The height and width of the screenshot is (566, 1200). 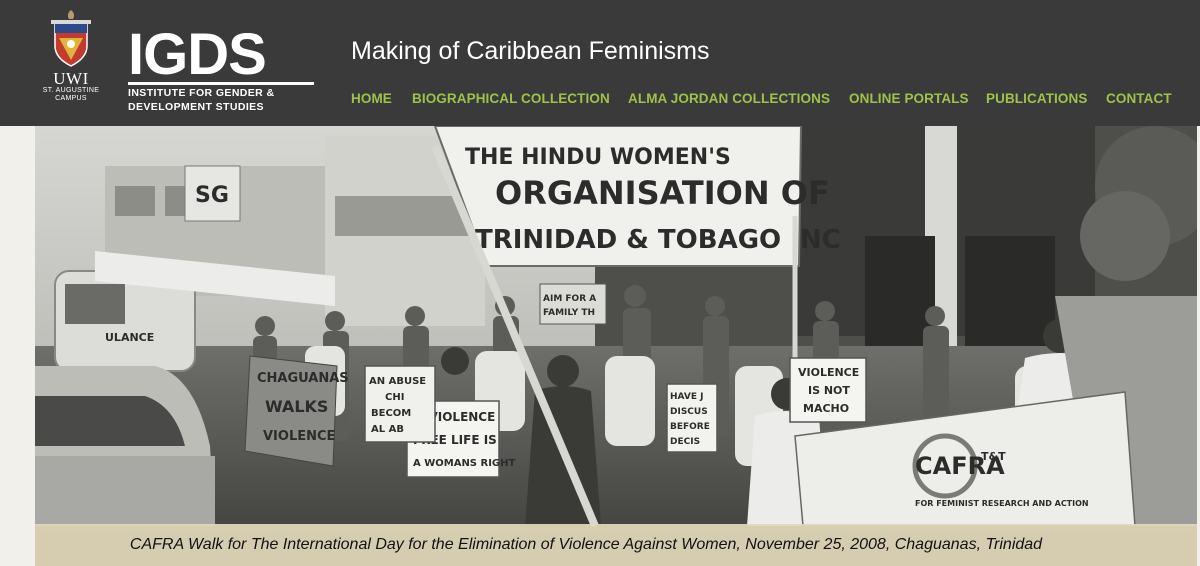 I want to click on nav-home: HOME, so click(x=371, y=98).